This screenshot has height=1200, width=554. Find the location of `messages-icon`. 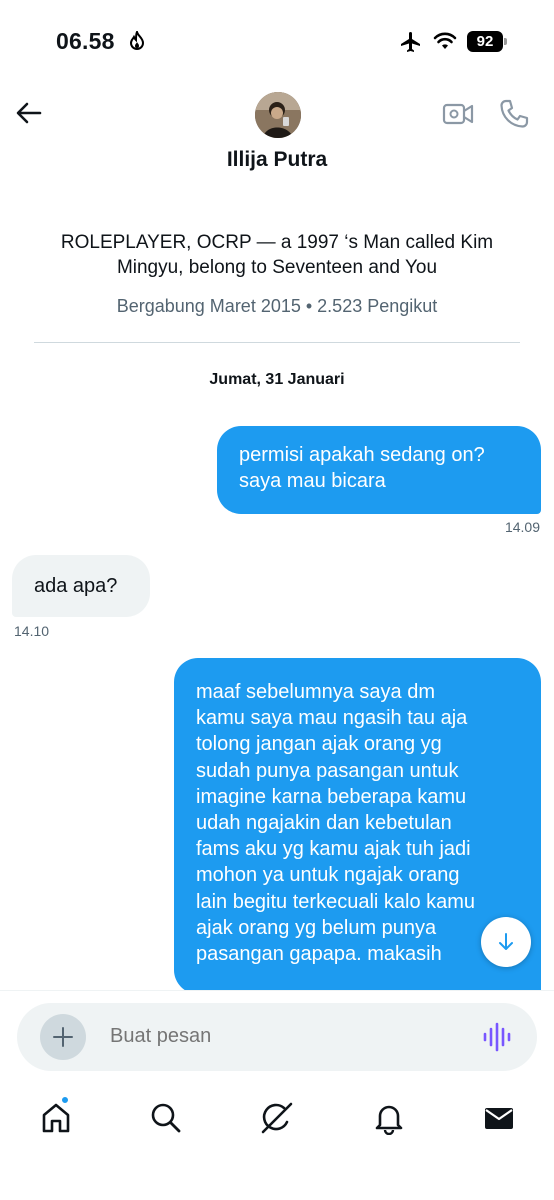

messages-icon is located at coordinates (499, 1118).